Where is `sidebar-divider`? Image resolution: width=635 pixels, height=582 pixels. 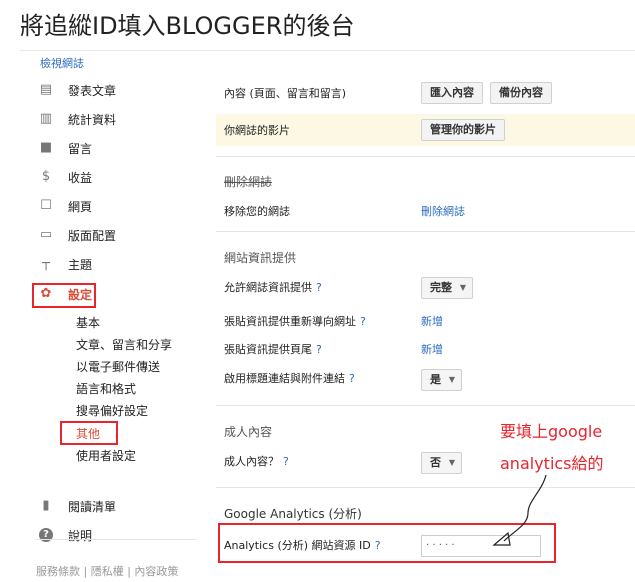
sidebar-divider is located at coordinates (116, 539).